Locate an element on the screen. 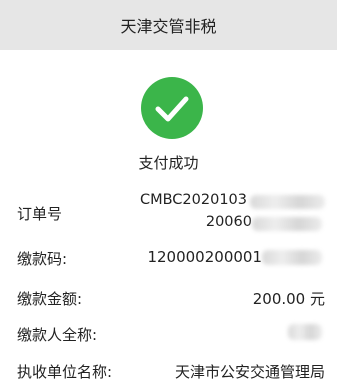  order-number-value-line1: CMBC2020103 is located at coordinates (193, 200).